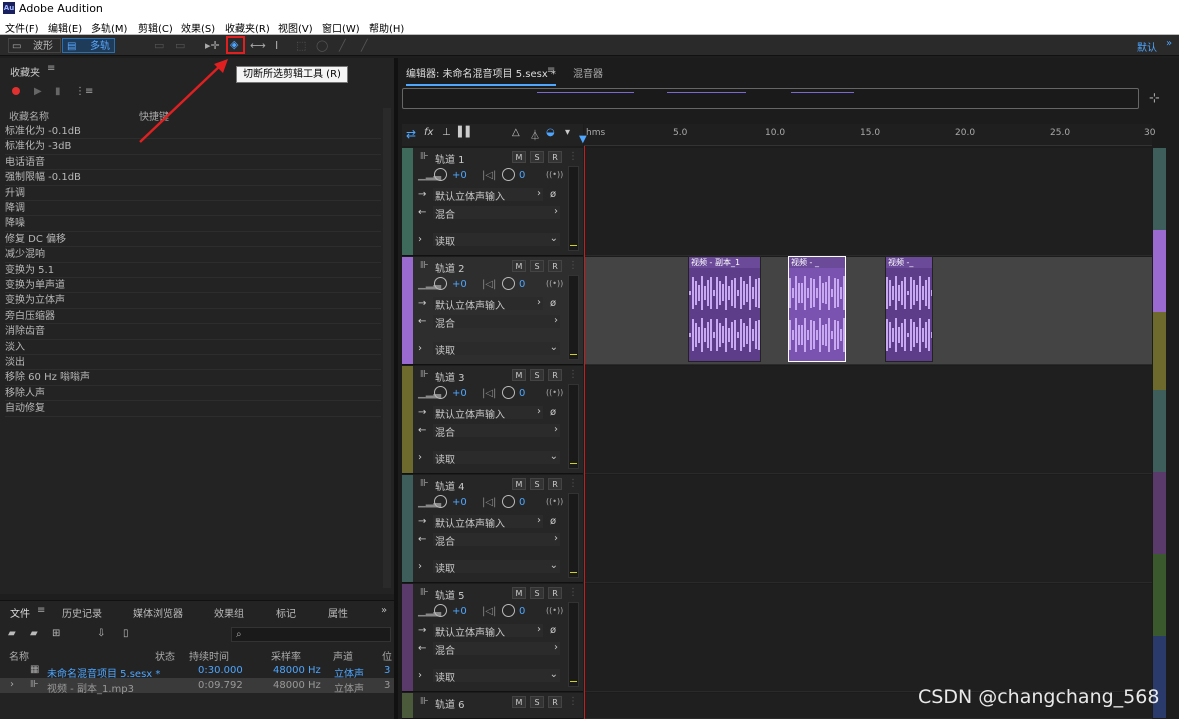 This screenshot has height=719, width=1179. I want to click on record-icon, so click(16, 91).